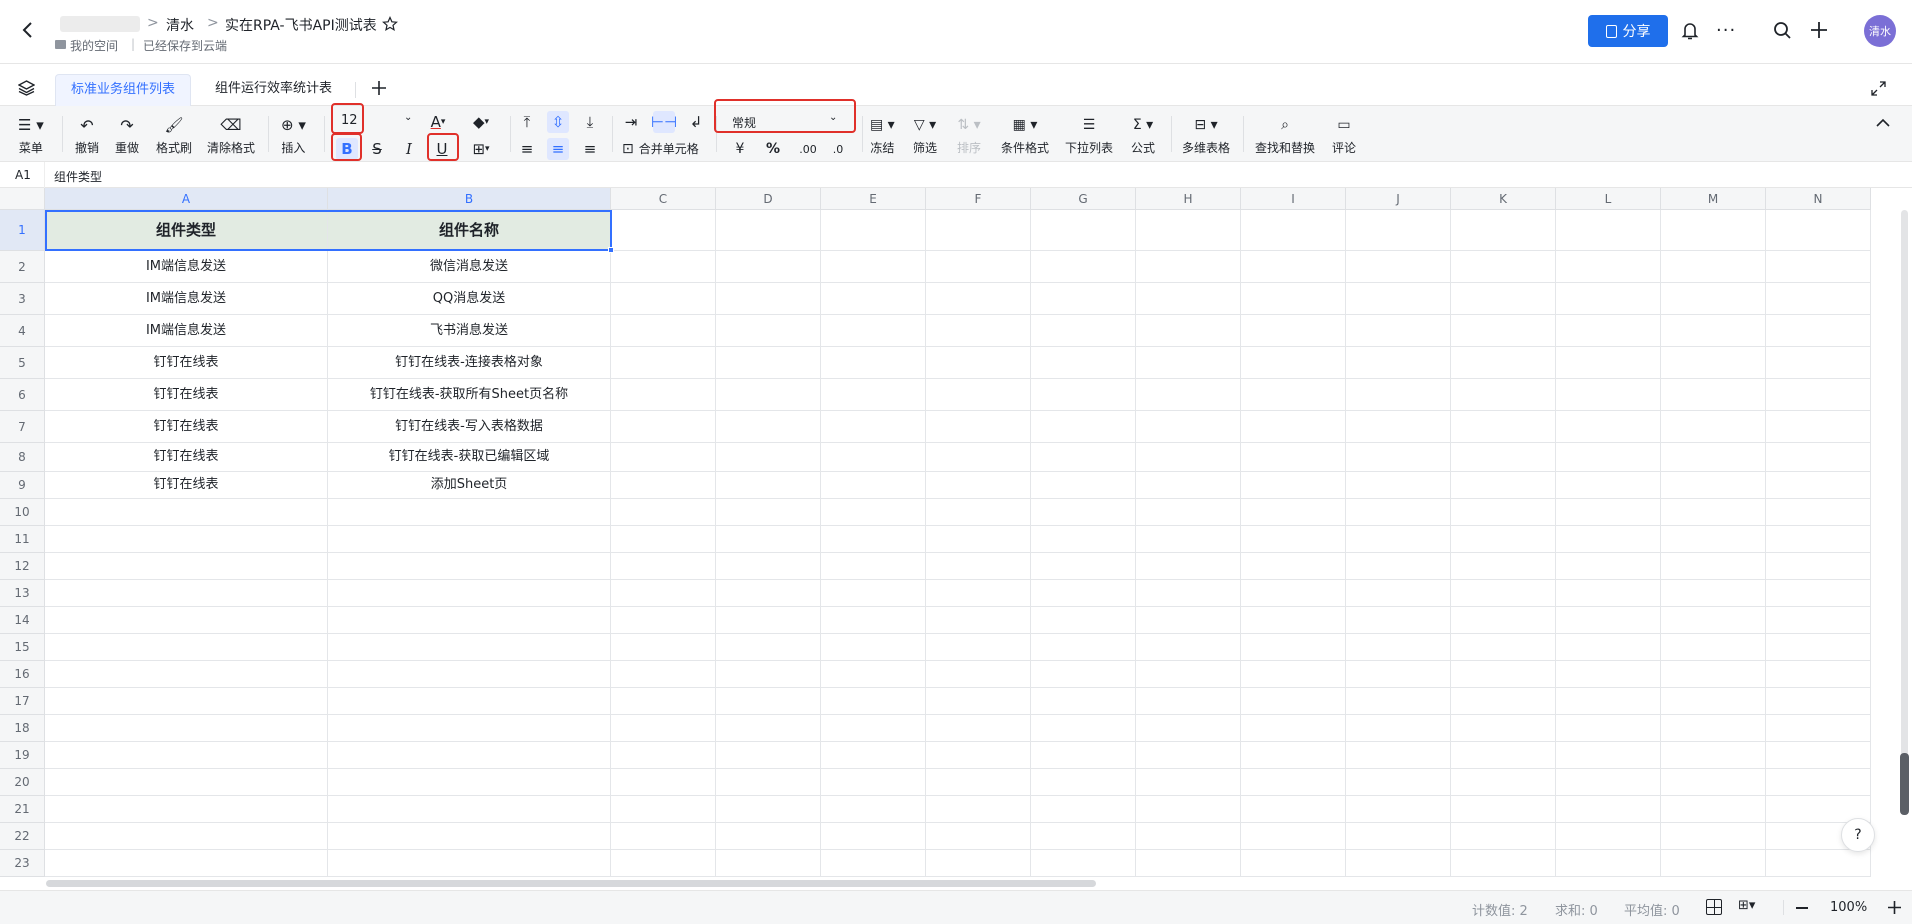  Describe the element at coordinates (838, 149) in the screenshot. I see `decrease-decimal-icon: .0` at that location.